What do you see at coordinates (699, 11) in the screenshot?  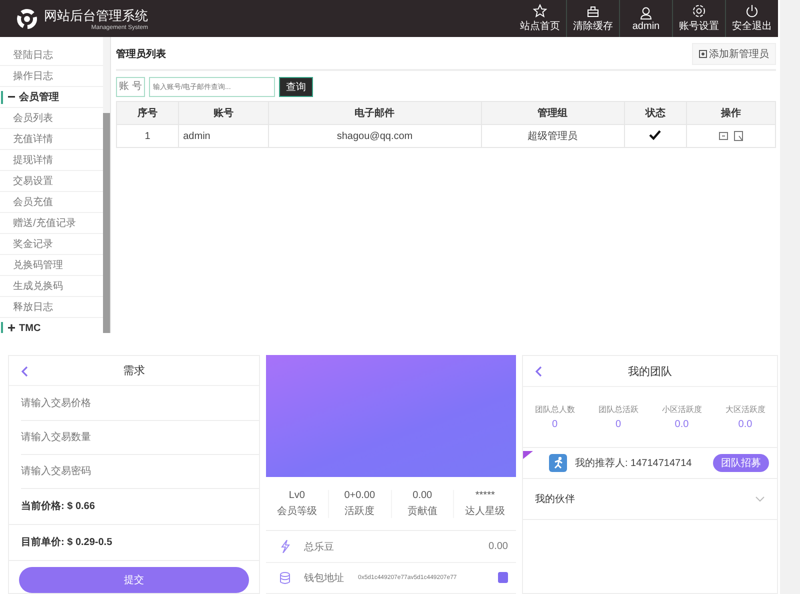 I see `gear-icon` at bounding box center [699, 11].